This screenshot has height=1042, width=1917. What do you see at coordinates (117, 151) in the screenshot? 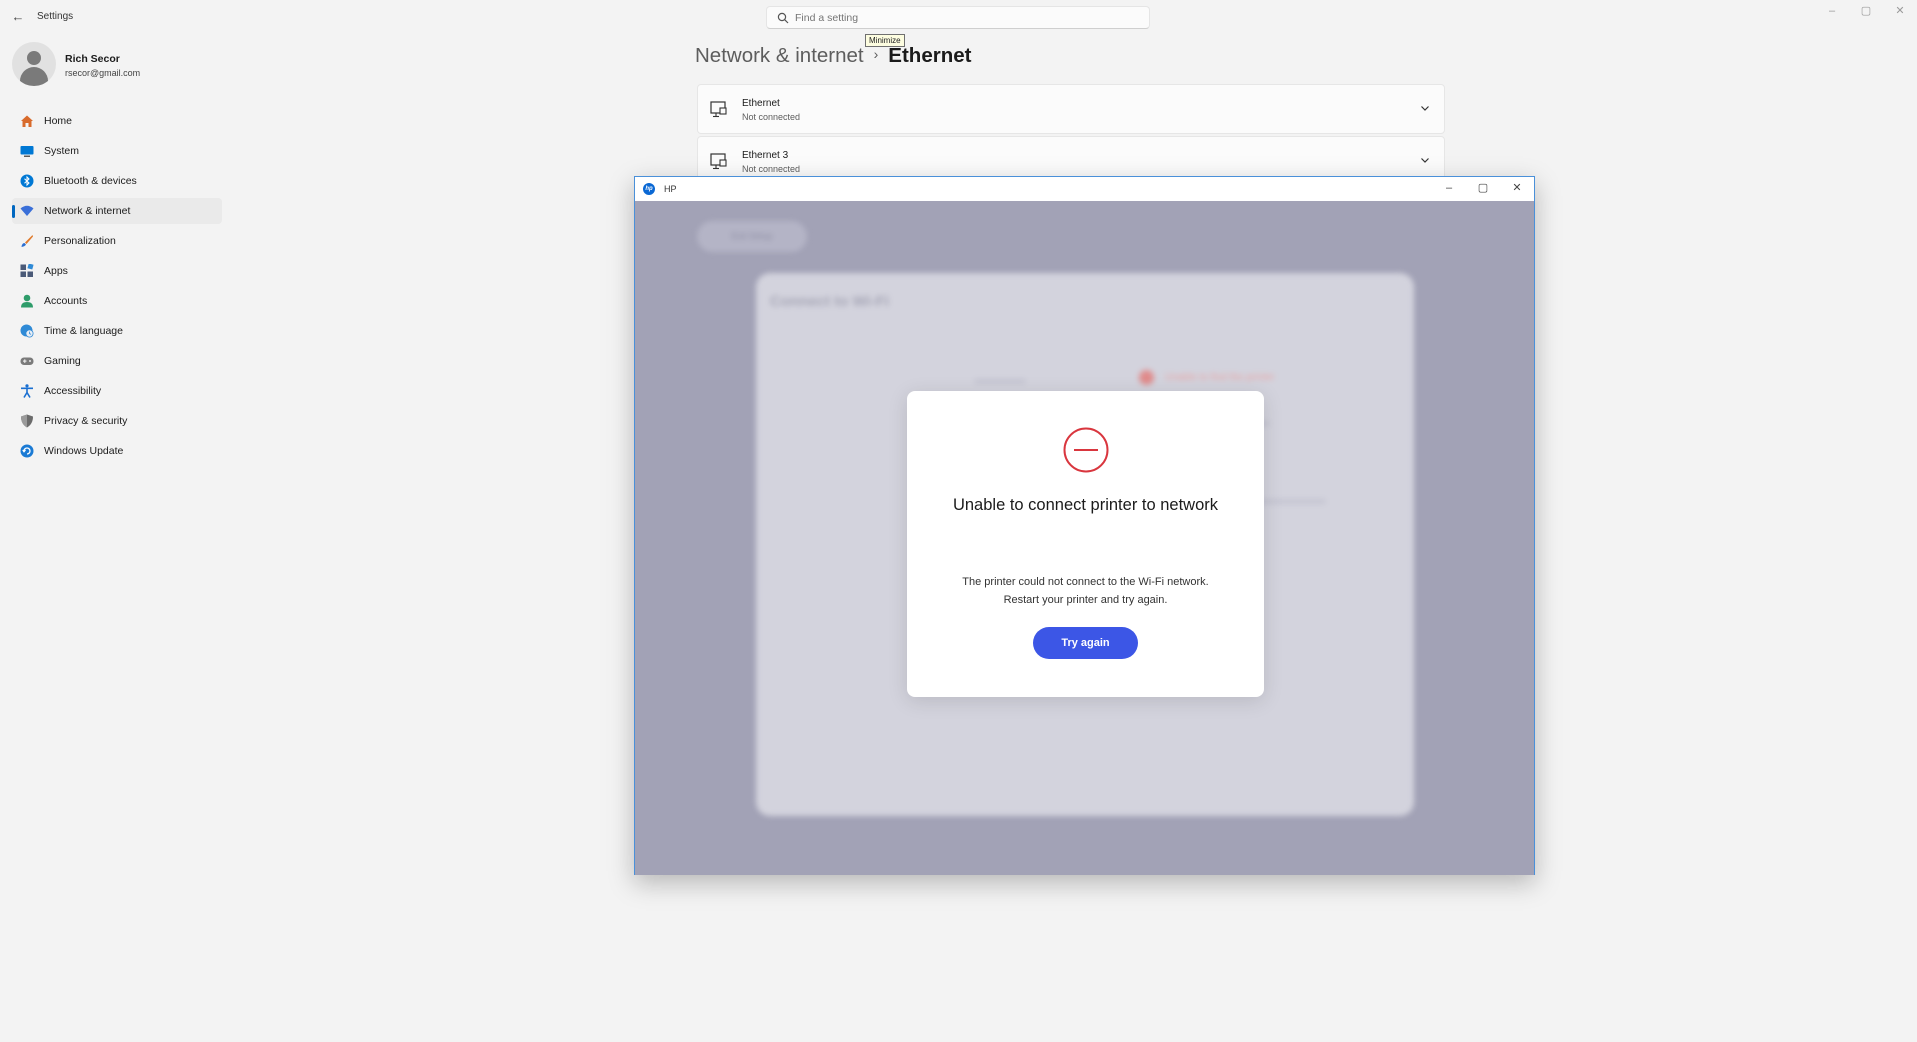
I see `sidebar-item-system: System` at bounding box center [117, 151].